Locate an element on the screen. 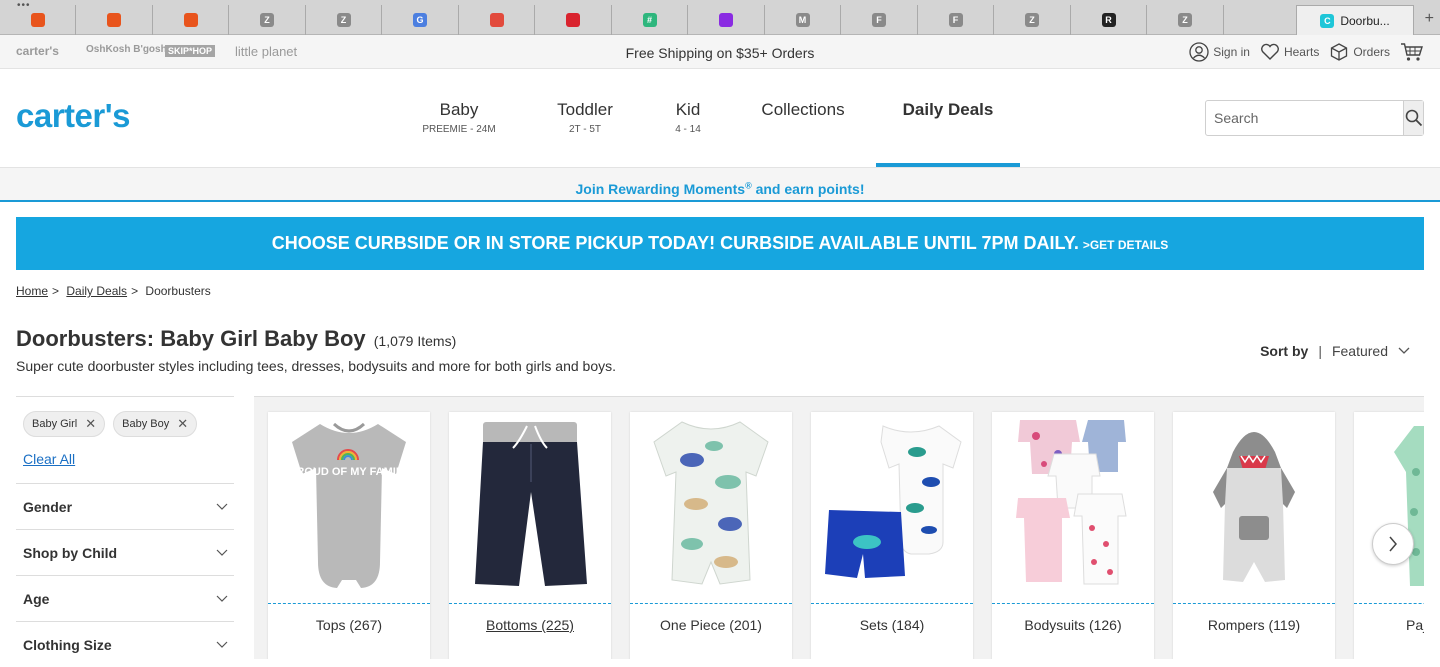 This screenshot has height=667, width=1440. sort-dropdown: Sort by | Featured is located at coordinates (1335, 351).